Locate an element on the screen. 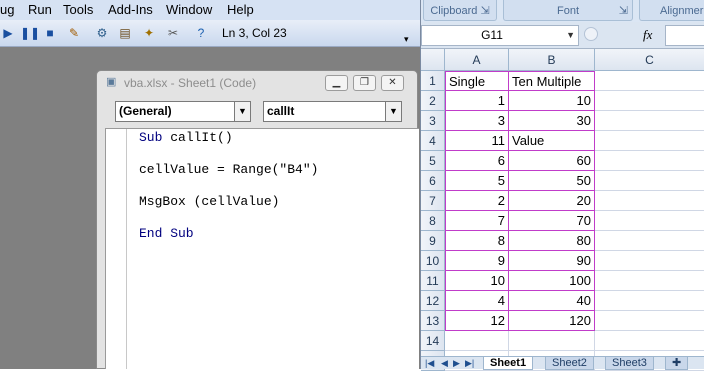 This screenshot has width=704, height=371. select-all-corner is located at coordinates (433, 60).